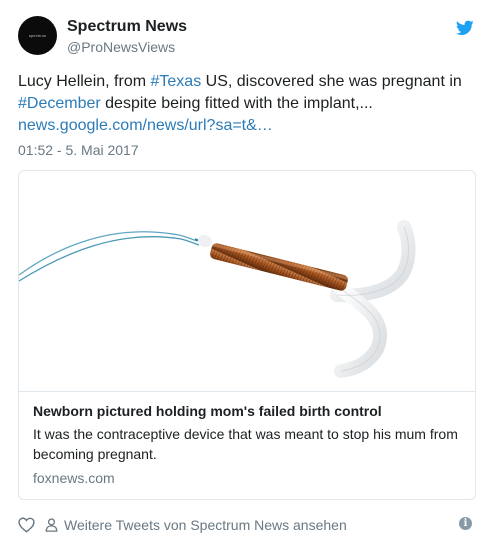 The width and height of the screenshot is (494, 547). I want to click on hashtag-december: #December, so click(59, 103).